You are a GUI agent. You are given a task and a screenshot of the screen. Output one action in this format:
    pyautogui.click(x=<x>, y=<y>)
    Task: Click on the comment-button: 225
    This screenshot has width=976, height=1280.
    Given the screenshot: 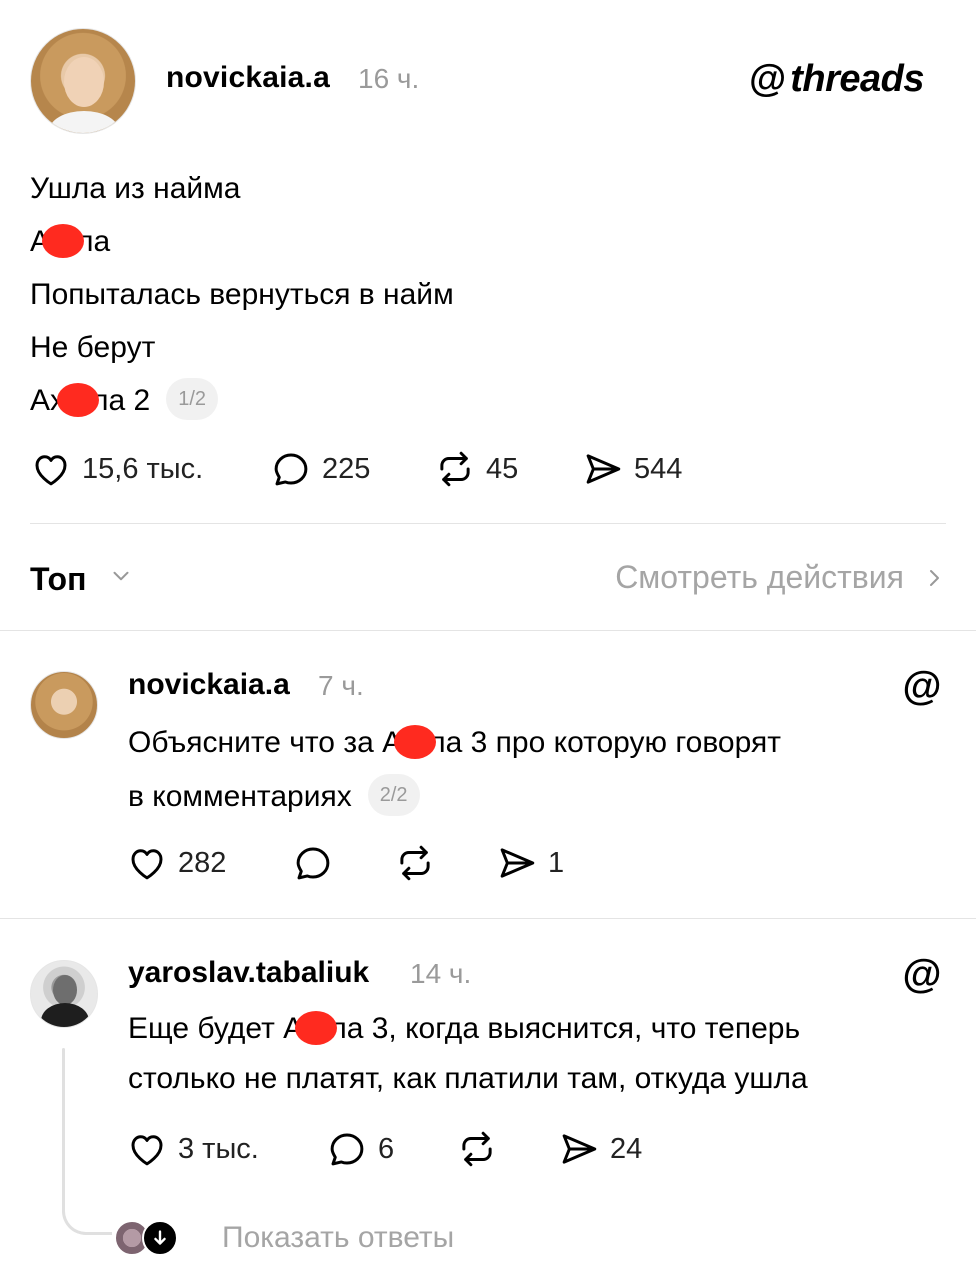 What is the action you would take?
    pyautogui.click(x=320, y=469)
    